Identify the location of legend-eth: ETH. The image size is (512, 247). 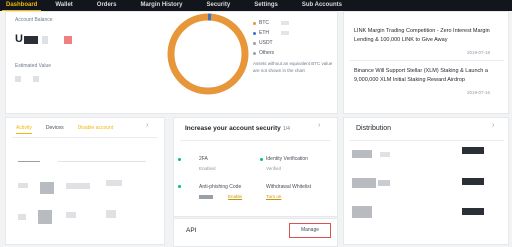
(271, 33).